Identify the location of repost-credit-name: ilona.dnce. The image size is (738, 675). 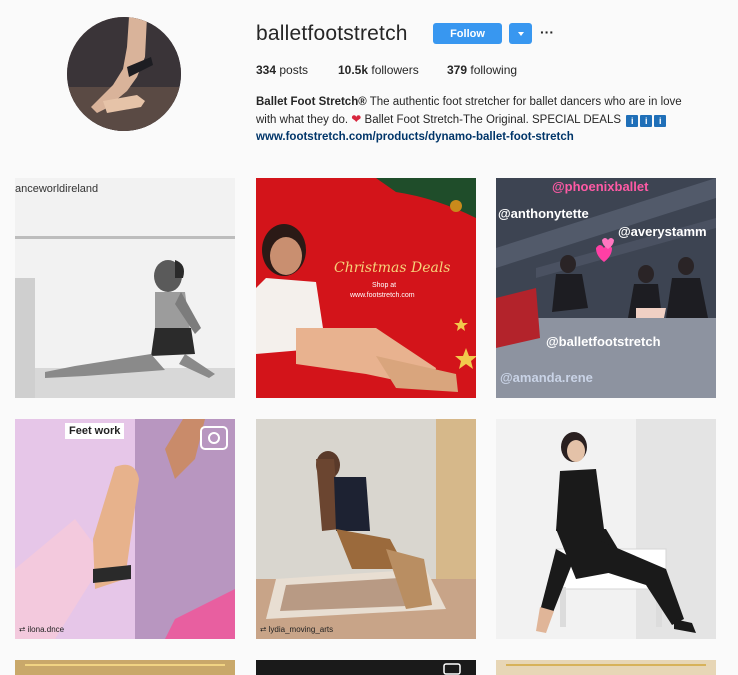
(46, 629).